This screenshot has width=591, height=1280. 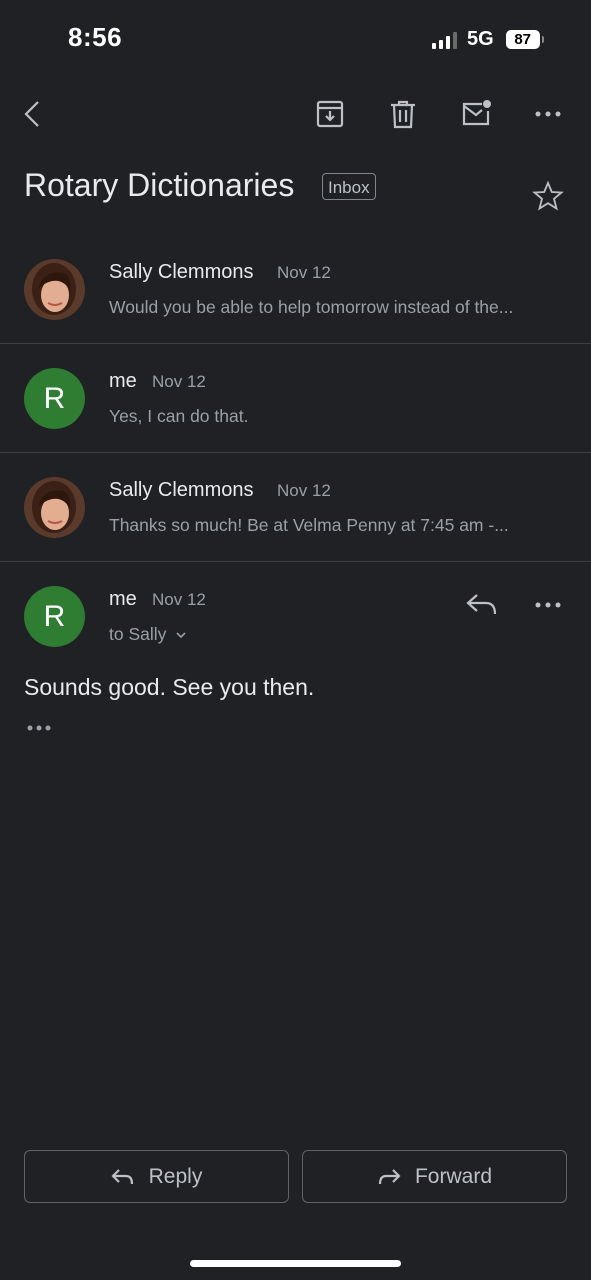 I want to click on recipient-details-toggle: to Sally, so click(x=148, y=634).